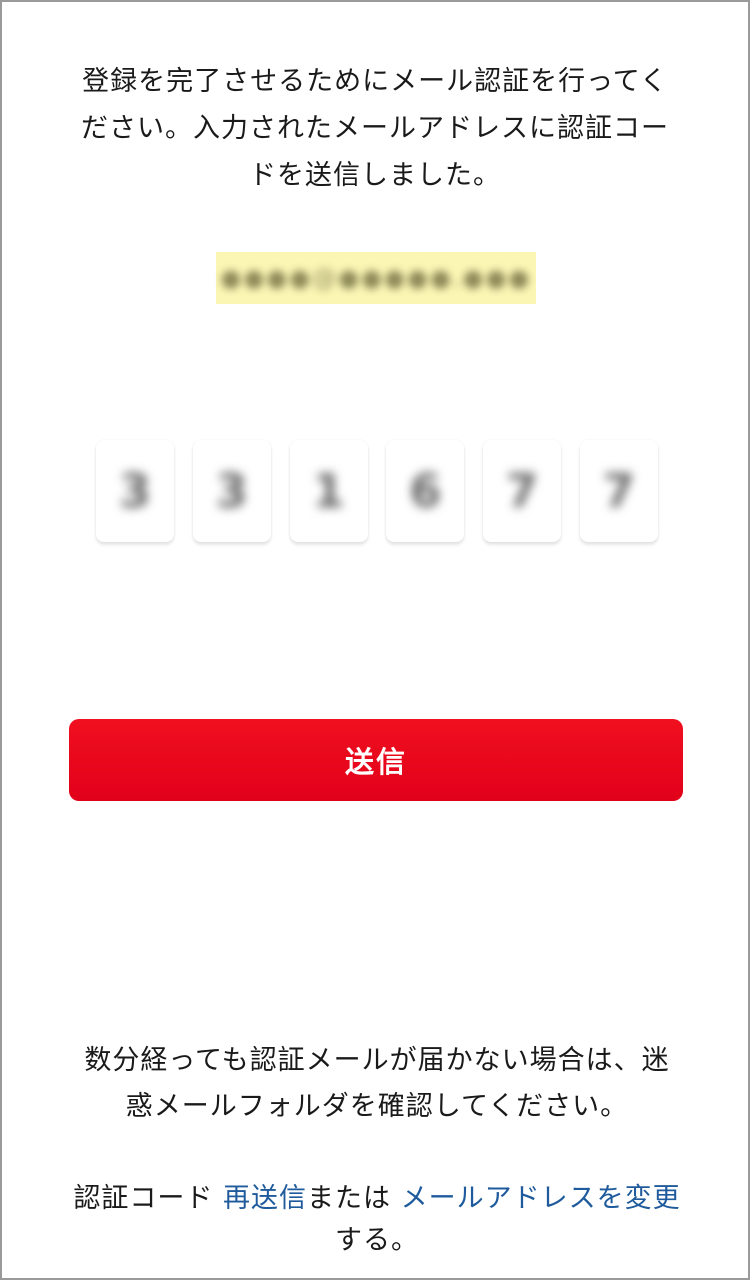 The width and height of the screenshot is (750, 1280). What do you see at coordinates (377, 1240) in the screenshot?
I see `resend-suffix-text: する。` at bounding box center [377, 1240].